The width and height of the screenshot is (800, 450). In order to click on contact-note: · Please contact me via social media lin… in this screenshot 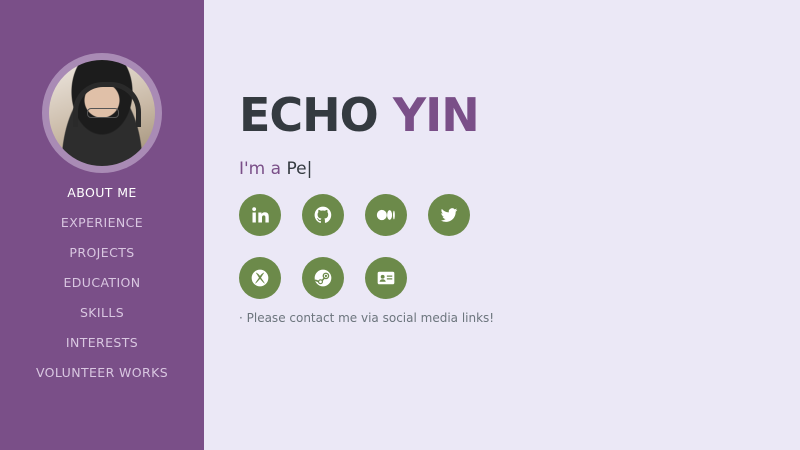, I will do `click(367, 318)`.